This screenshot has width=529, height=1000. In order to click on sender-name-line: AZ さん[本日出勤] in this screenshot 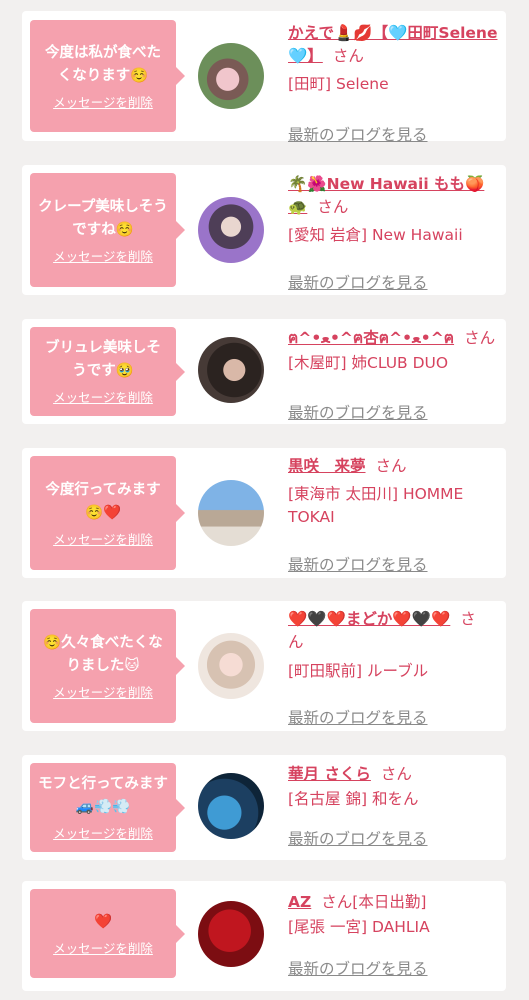, I will do `click(393, 902)`.